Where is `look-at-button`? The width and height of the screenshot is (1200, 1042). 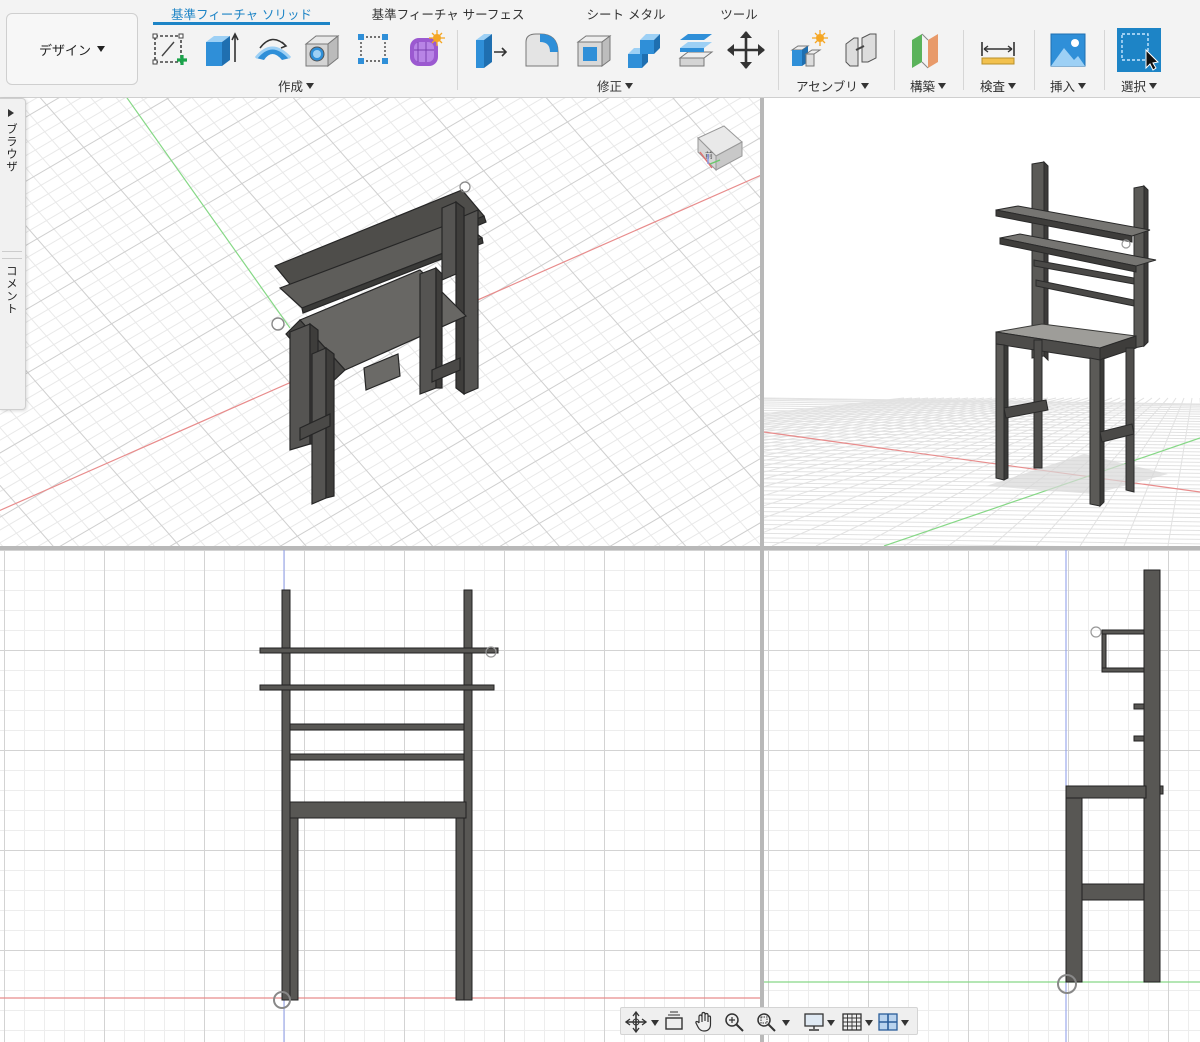 look-at-button is located at coordinates (674, 1022).